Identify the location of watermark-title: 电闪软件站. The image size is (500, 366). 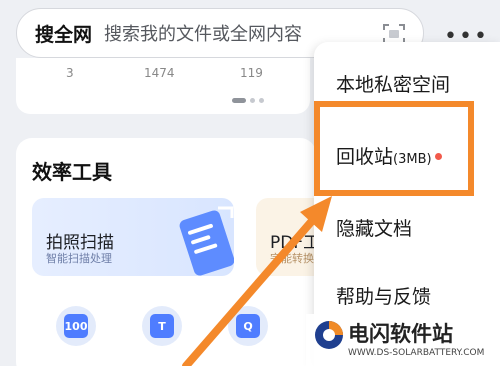
(400, 334).